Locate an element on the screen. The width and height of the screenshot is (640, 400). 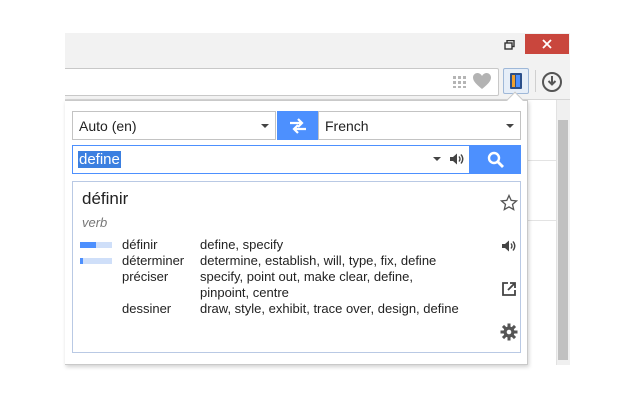
search-button is located at coordinates (495, 159).